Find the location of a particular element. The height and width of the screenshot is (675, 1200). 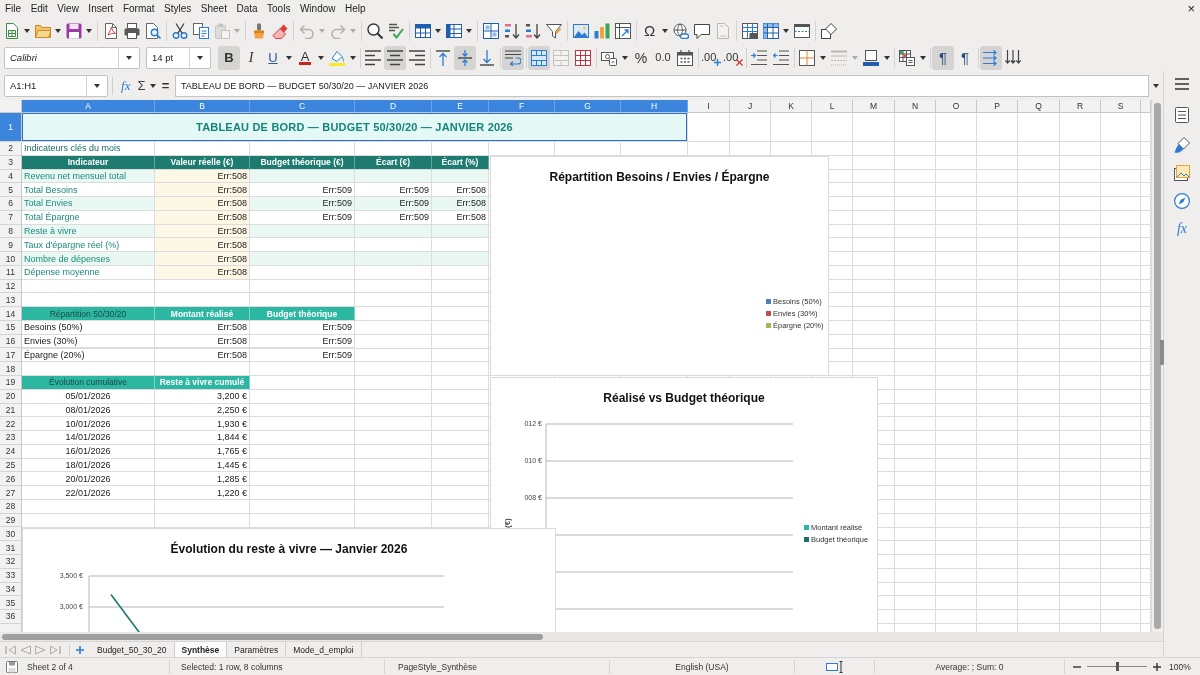

formula-button: = is located at coordinates (165, 85).